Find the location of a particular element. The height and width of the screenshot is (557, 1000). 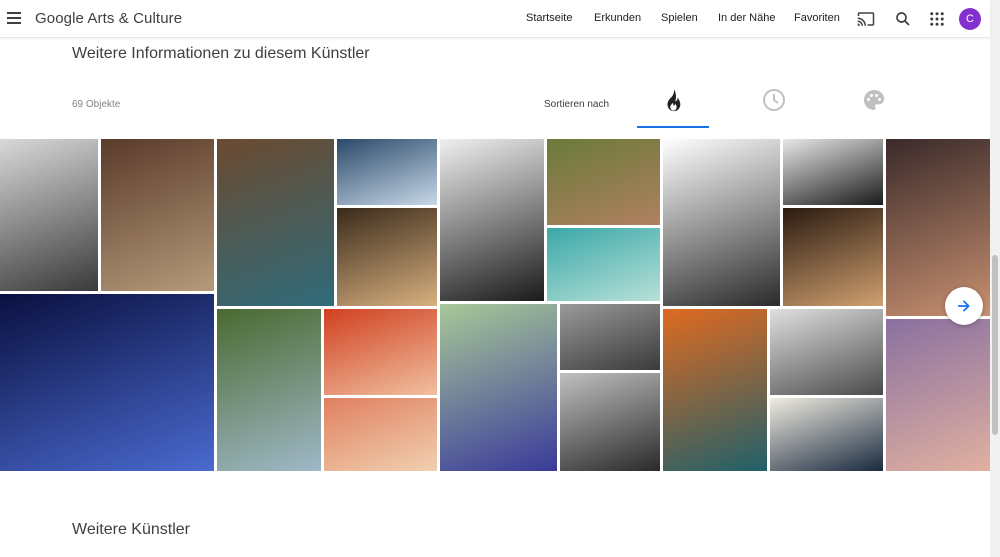

time-clock-icon is located at coordinates (774, 100).